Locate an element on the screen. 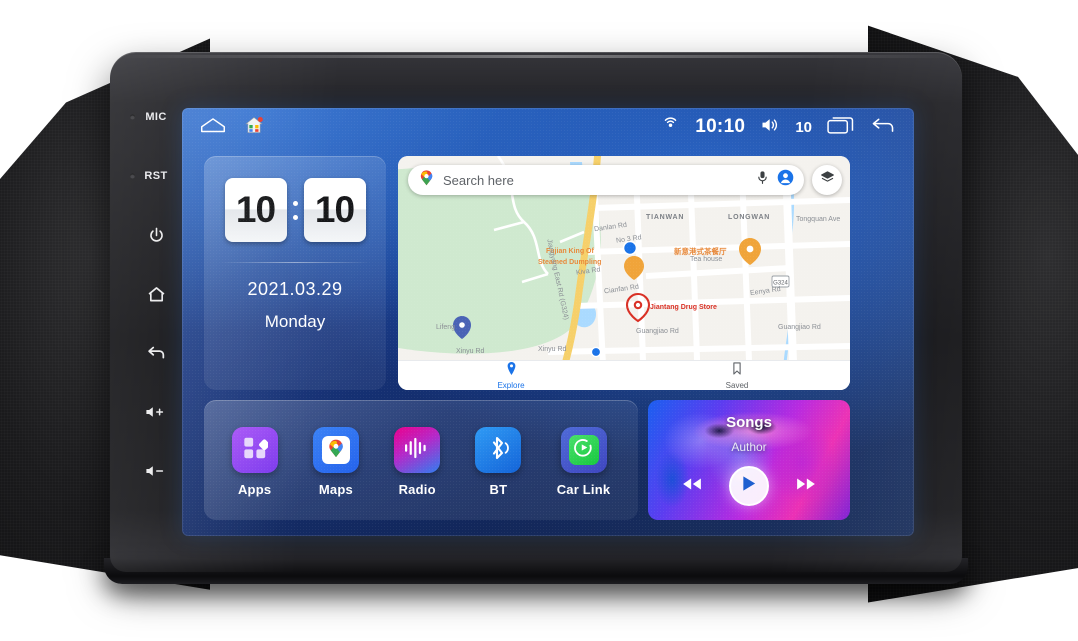 The width and height of the screenshot is (1078, 641). carplay-link-icon is located at coordinates (583, 450).